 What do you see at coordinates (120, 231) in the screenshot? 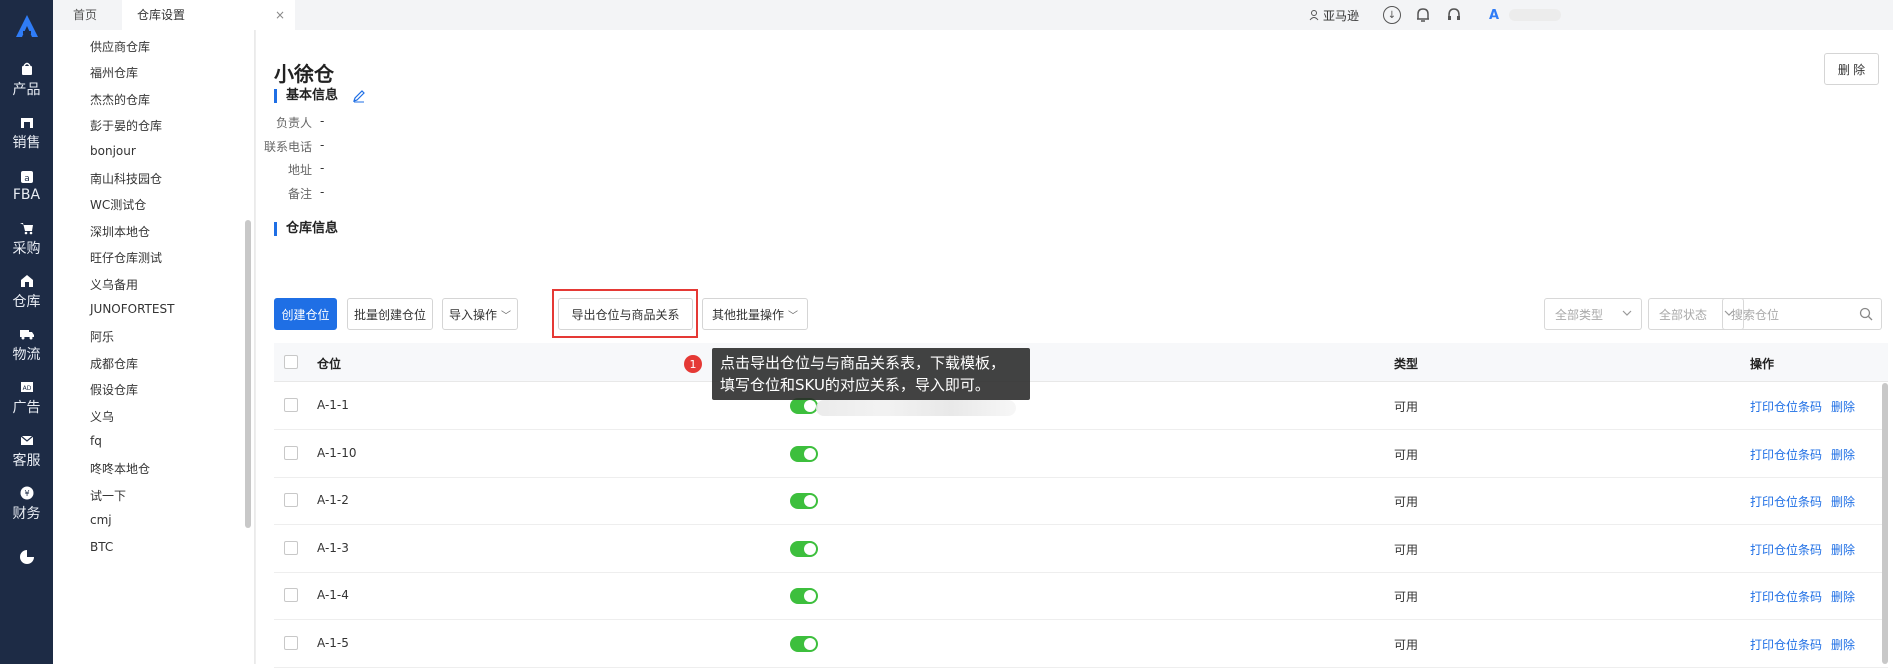
I see `warehouse-list-item: 深圳本地仓` at bounding box center [120, 231].